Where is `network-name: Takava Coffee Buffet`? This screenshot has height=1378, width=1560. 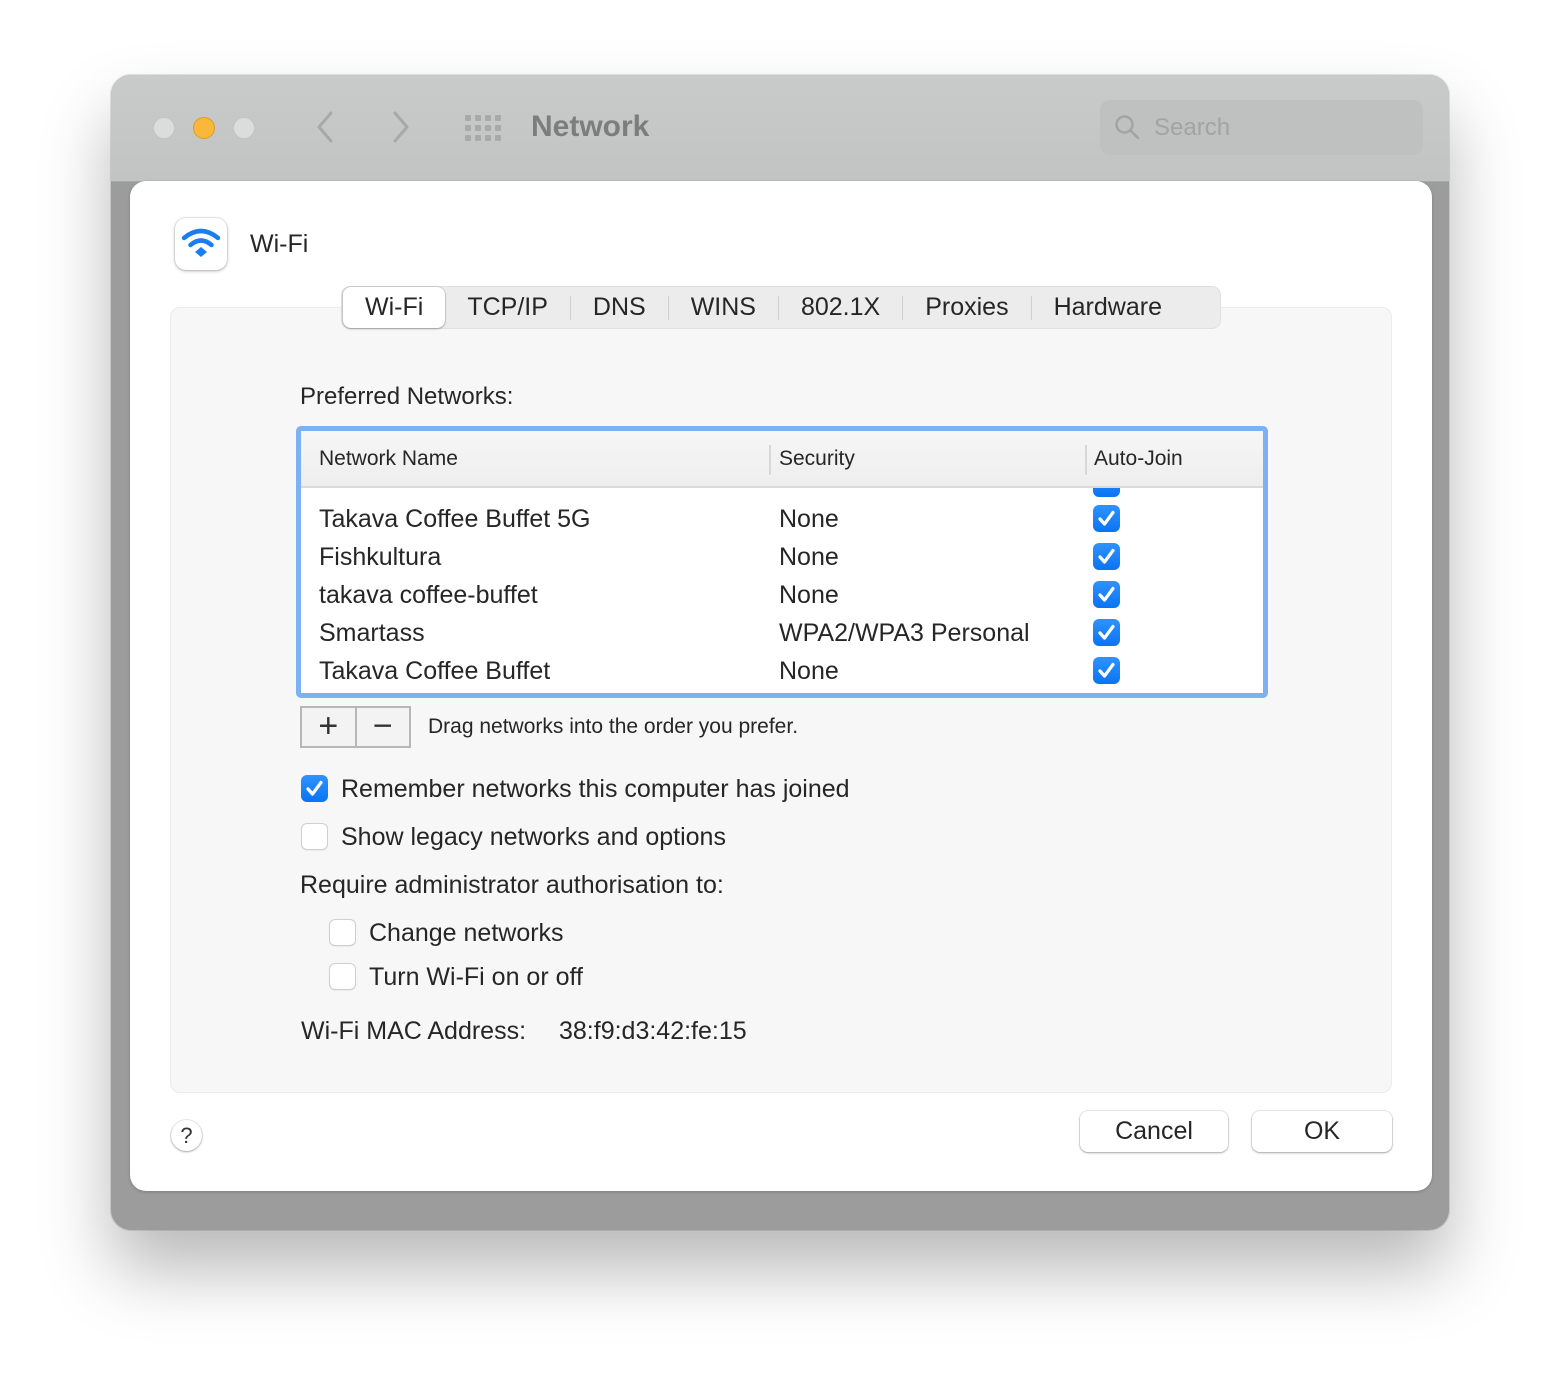
network-name: Takava Coffee Buffet is located at coordinates (435, 671).